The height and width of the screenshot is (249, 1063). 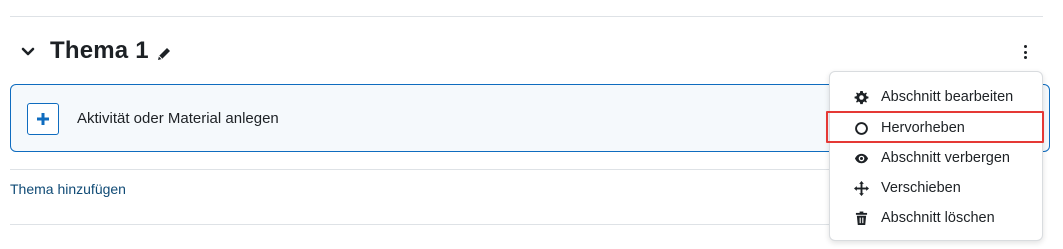 I want to click on eye-icon, so click(x=861, y=158).